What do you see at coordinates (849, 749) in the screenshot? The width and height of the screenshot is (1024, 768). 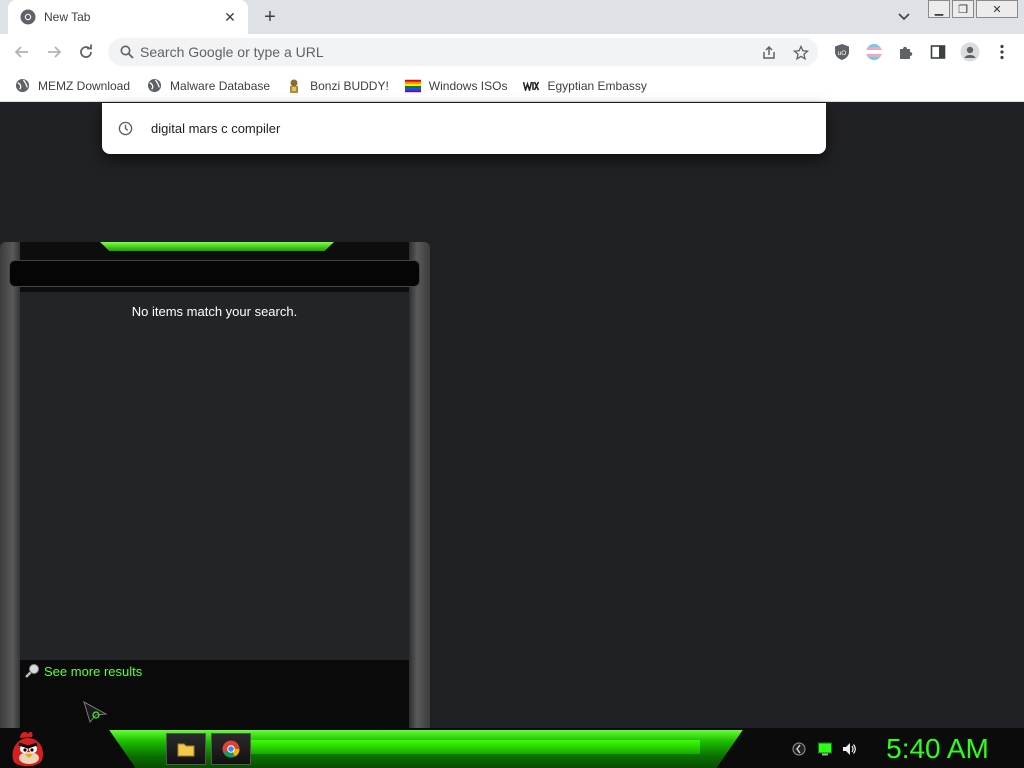 I see `tray-volume-icon` at bounding box center [849, 749].